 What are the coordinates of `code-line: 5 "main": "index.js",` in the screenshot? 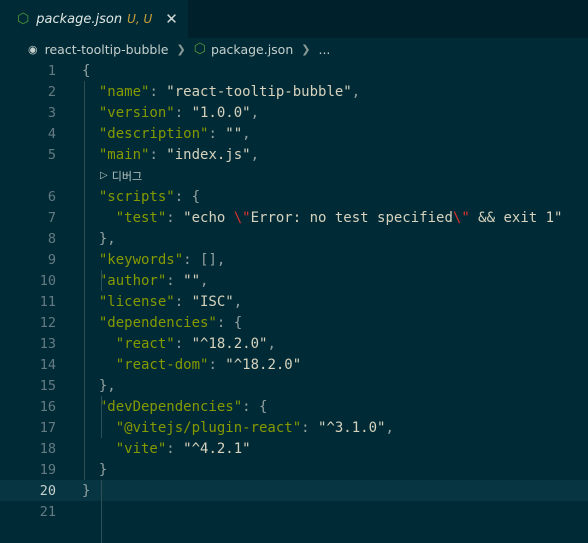 It's located at (294, 154).